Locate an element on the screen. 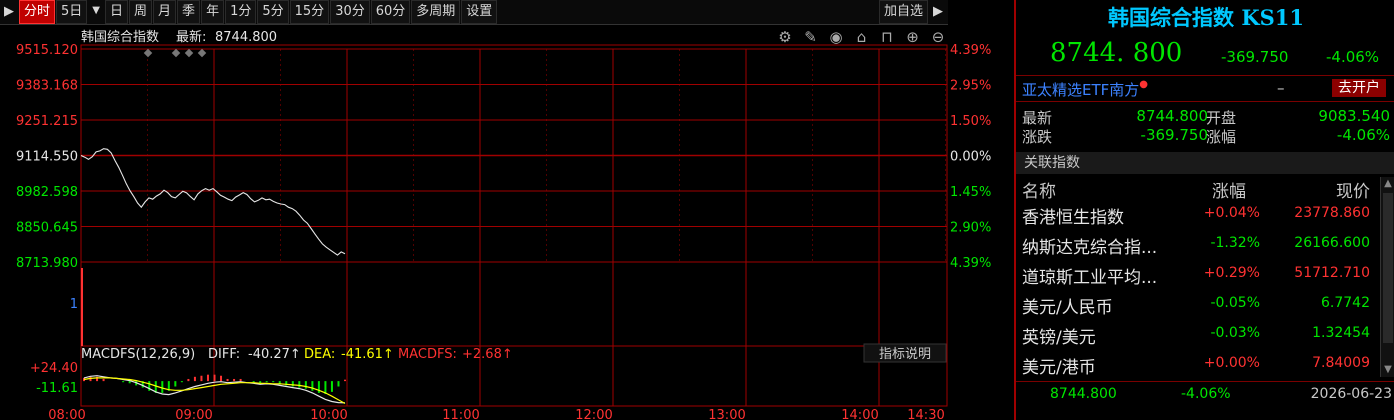 This screenshot has height=420, width=1394. related-change: +0.29% is located at coordinates (1231, 273).